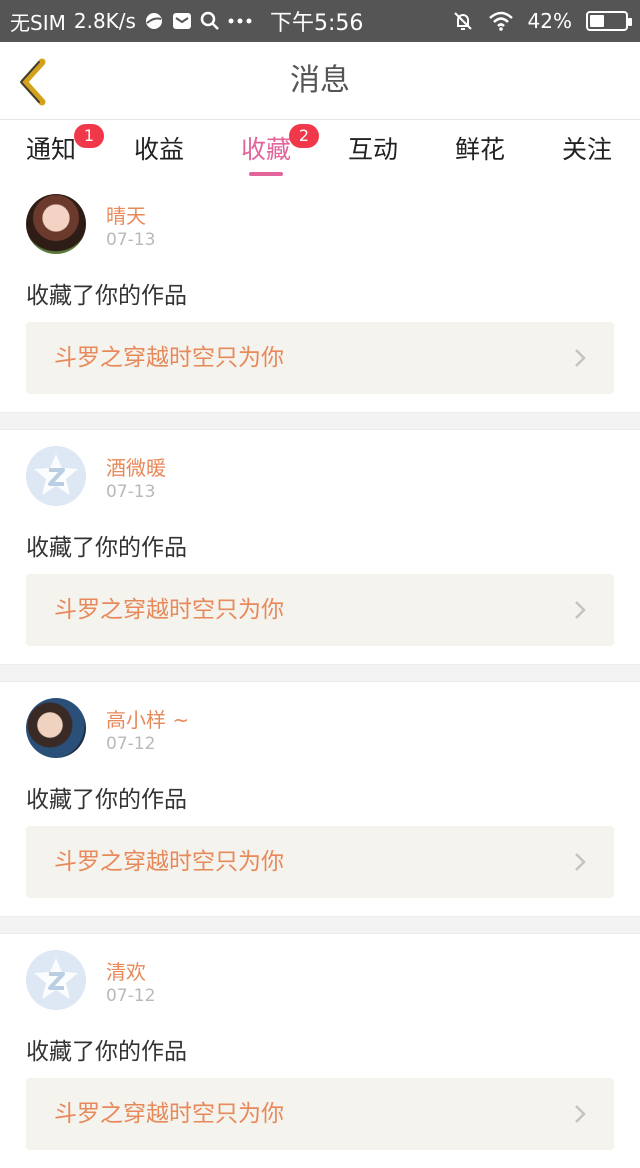 The width and height of the screenshot is (640, 1168). What do you see at coordinates (304, 136) in the screenshot?
I see `unread-badge: 2` at bounding box center [304, 136].